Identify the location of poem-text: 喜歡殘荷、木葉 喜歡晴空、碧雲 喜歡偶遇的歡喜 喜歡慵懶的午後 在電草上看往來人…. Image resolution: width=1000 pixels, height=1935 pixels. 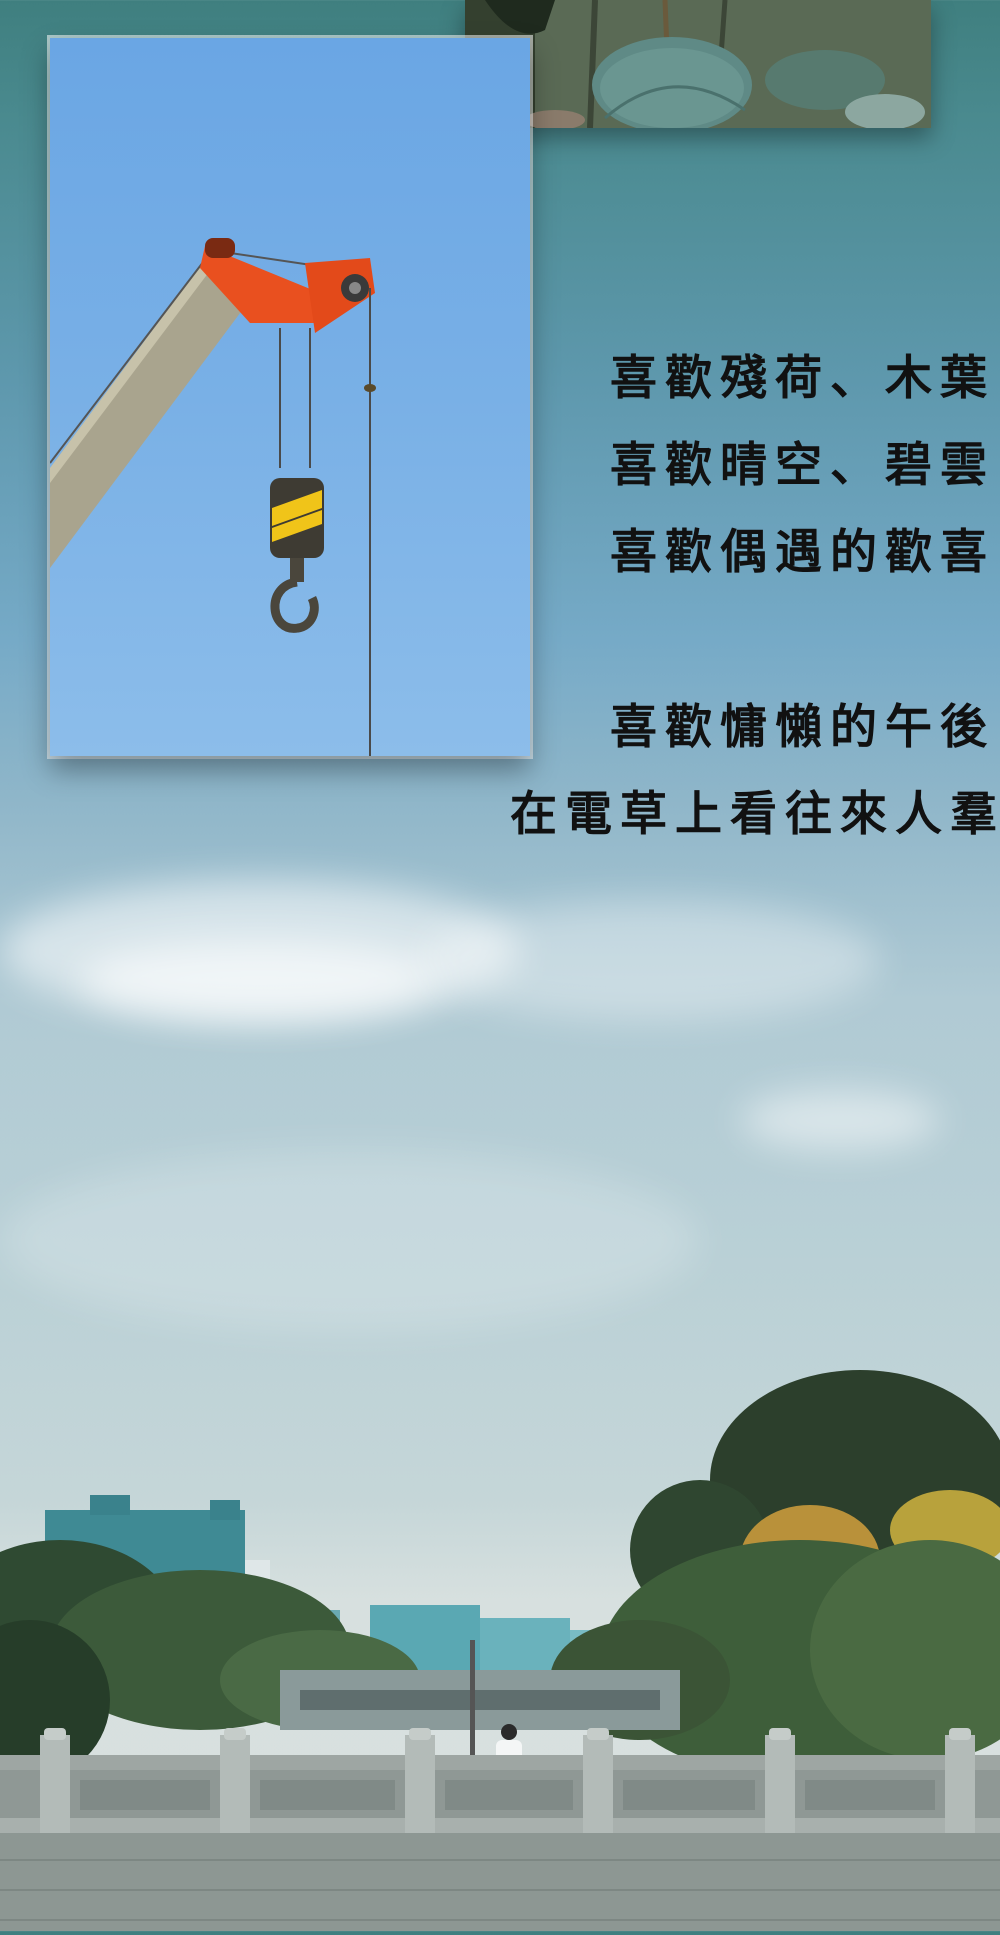
(751, 596).